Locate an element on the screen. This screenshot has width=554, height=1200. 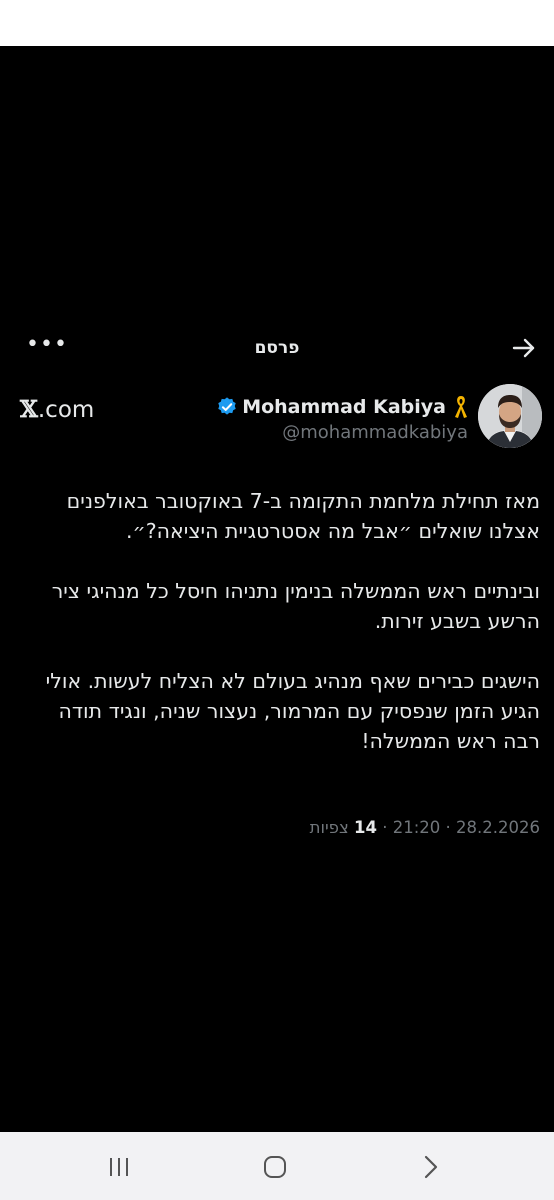
system-navigation-bar is located at coordinates (277, 1166).